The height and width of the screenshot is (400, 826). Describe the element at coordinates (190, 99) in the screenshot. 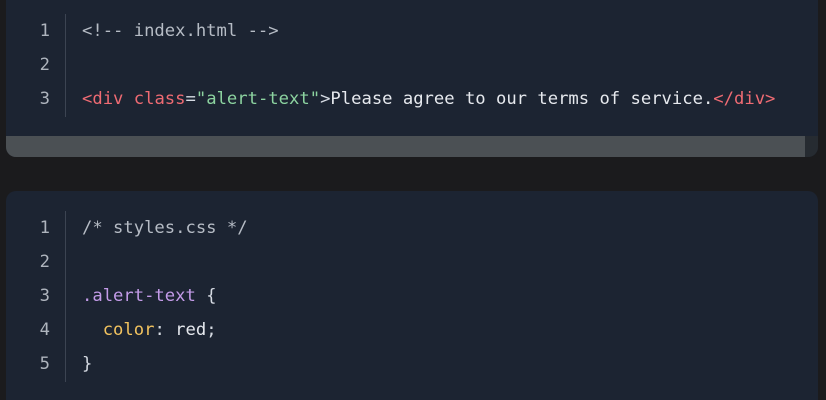

I see `code-token: =` at that location.